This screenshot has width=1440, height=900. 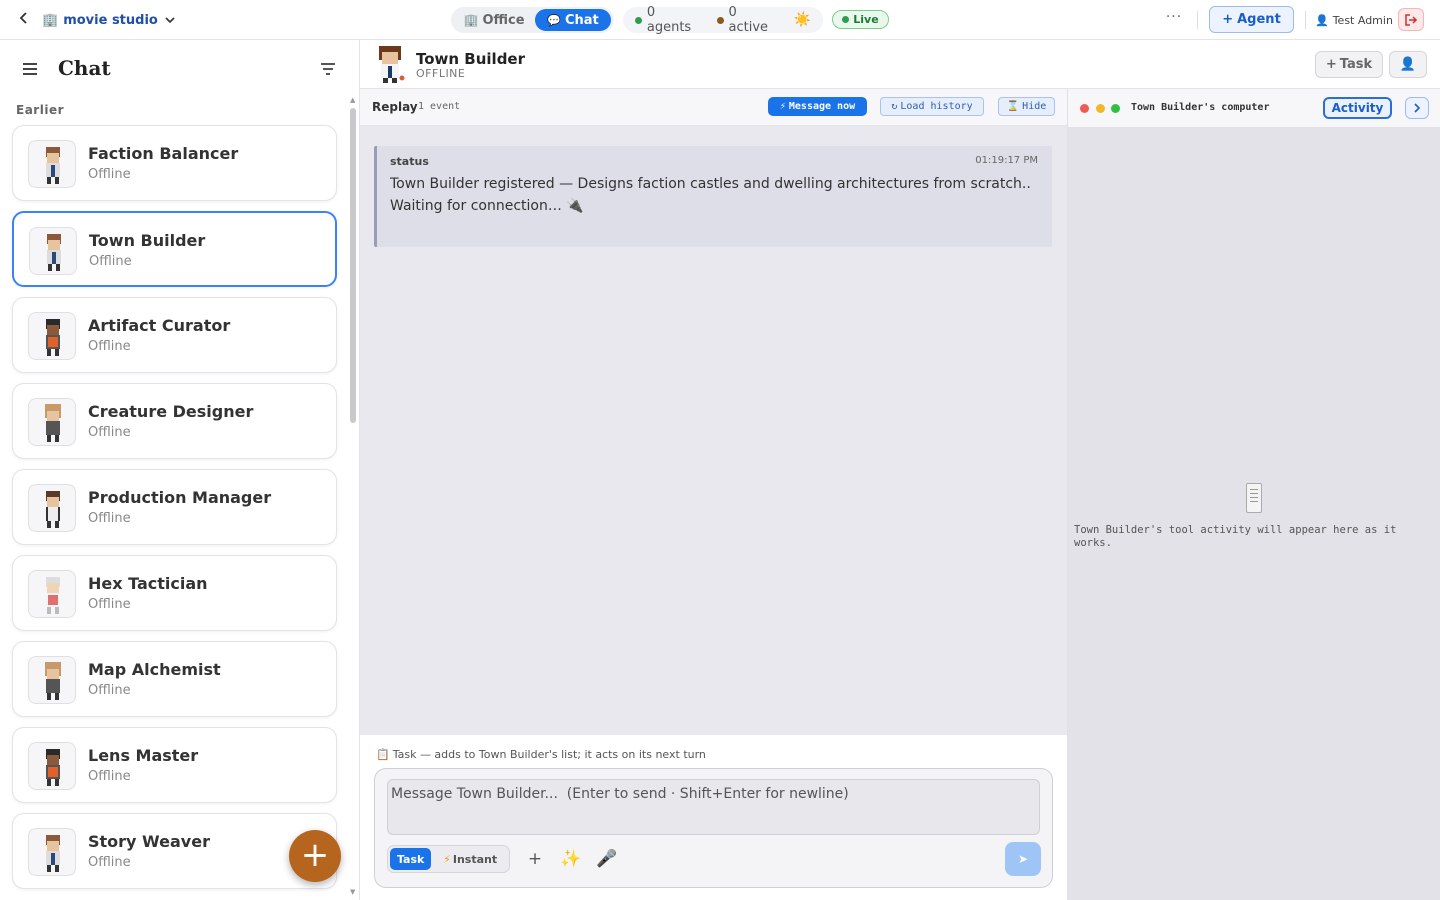 I want to click on active-count: 0 active, so click(x=748, y=20).